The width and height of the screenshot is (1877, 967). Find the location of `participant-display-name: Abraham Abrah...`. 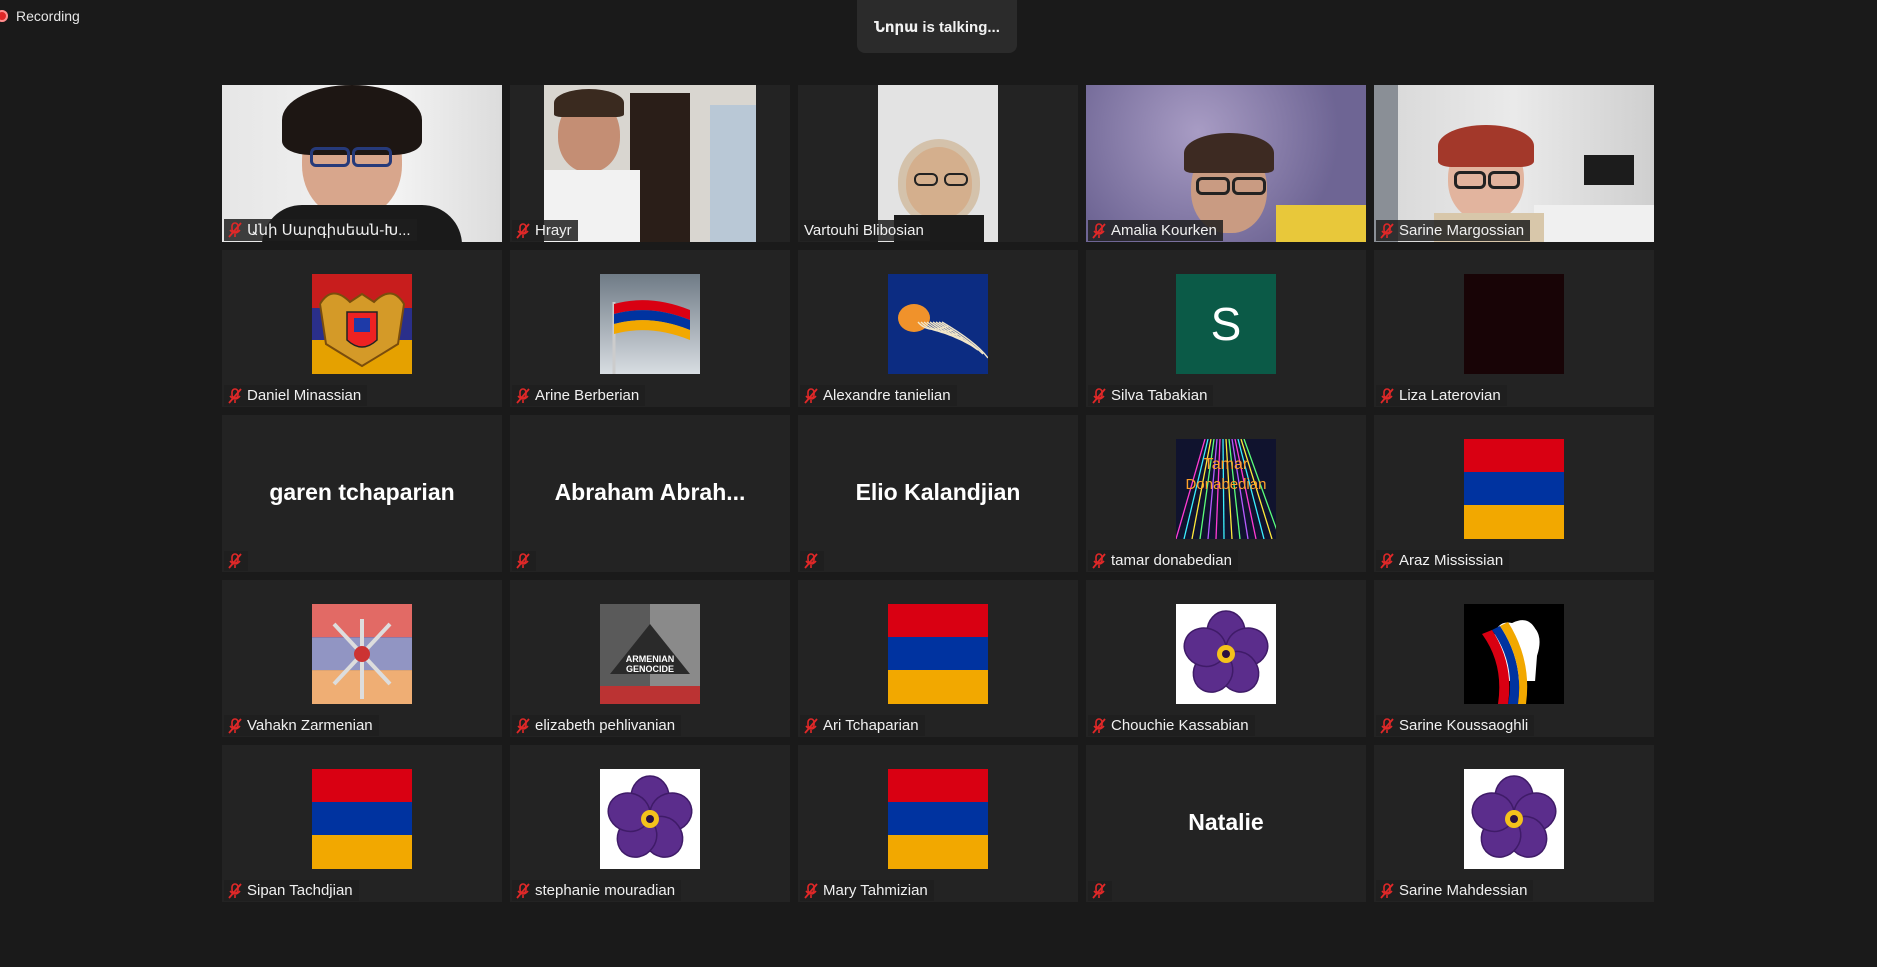

participant-display-name: Abraham Abrah... is located at coordinates (650, 491).